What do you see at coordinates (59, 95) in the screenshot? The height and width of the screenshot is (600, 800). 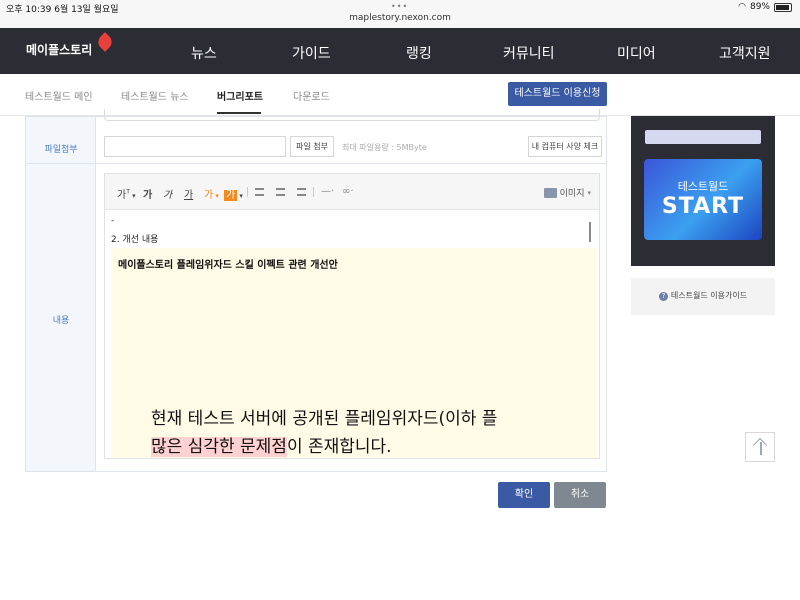 I see `tab-testworld-main: 테스트월드 메인` at bounding box center [59, 95].